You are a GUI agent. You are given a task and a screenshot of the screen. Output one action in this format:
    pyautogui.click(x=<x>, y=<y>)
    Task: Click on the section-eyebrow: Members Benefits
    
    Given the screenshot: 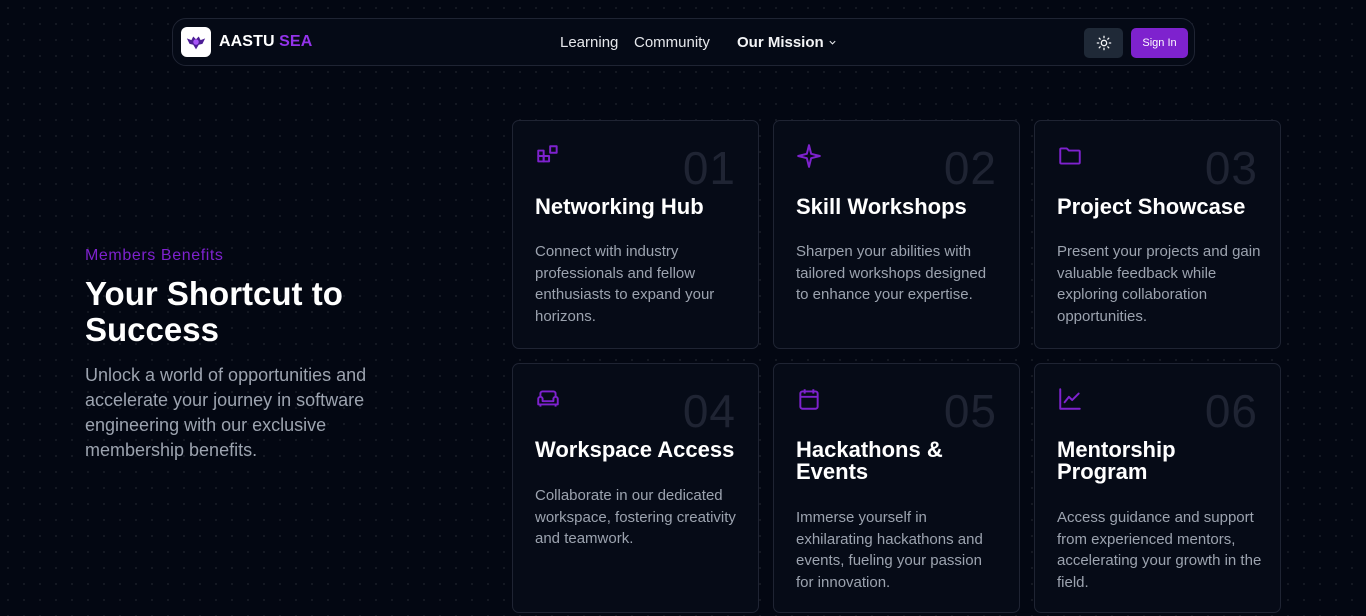 What is the action you would take?
    pyautogui.click(x=154, y=255)
    